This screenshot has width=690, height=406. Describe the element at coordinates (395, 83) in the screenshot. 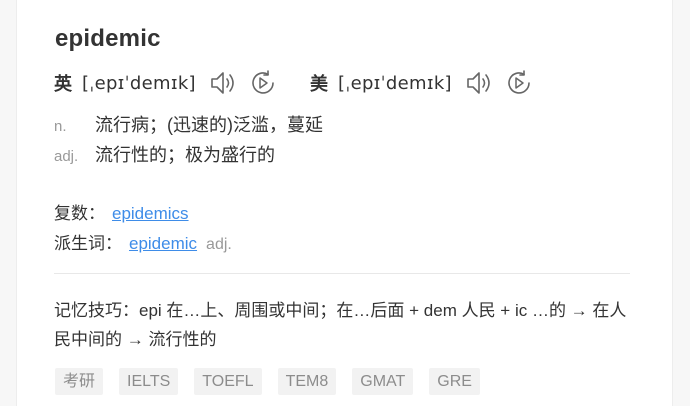

I see `us-phonetic: [ˌepɪˈdemɪk]` at that location.